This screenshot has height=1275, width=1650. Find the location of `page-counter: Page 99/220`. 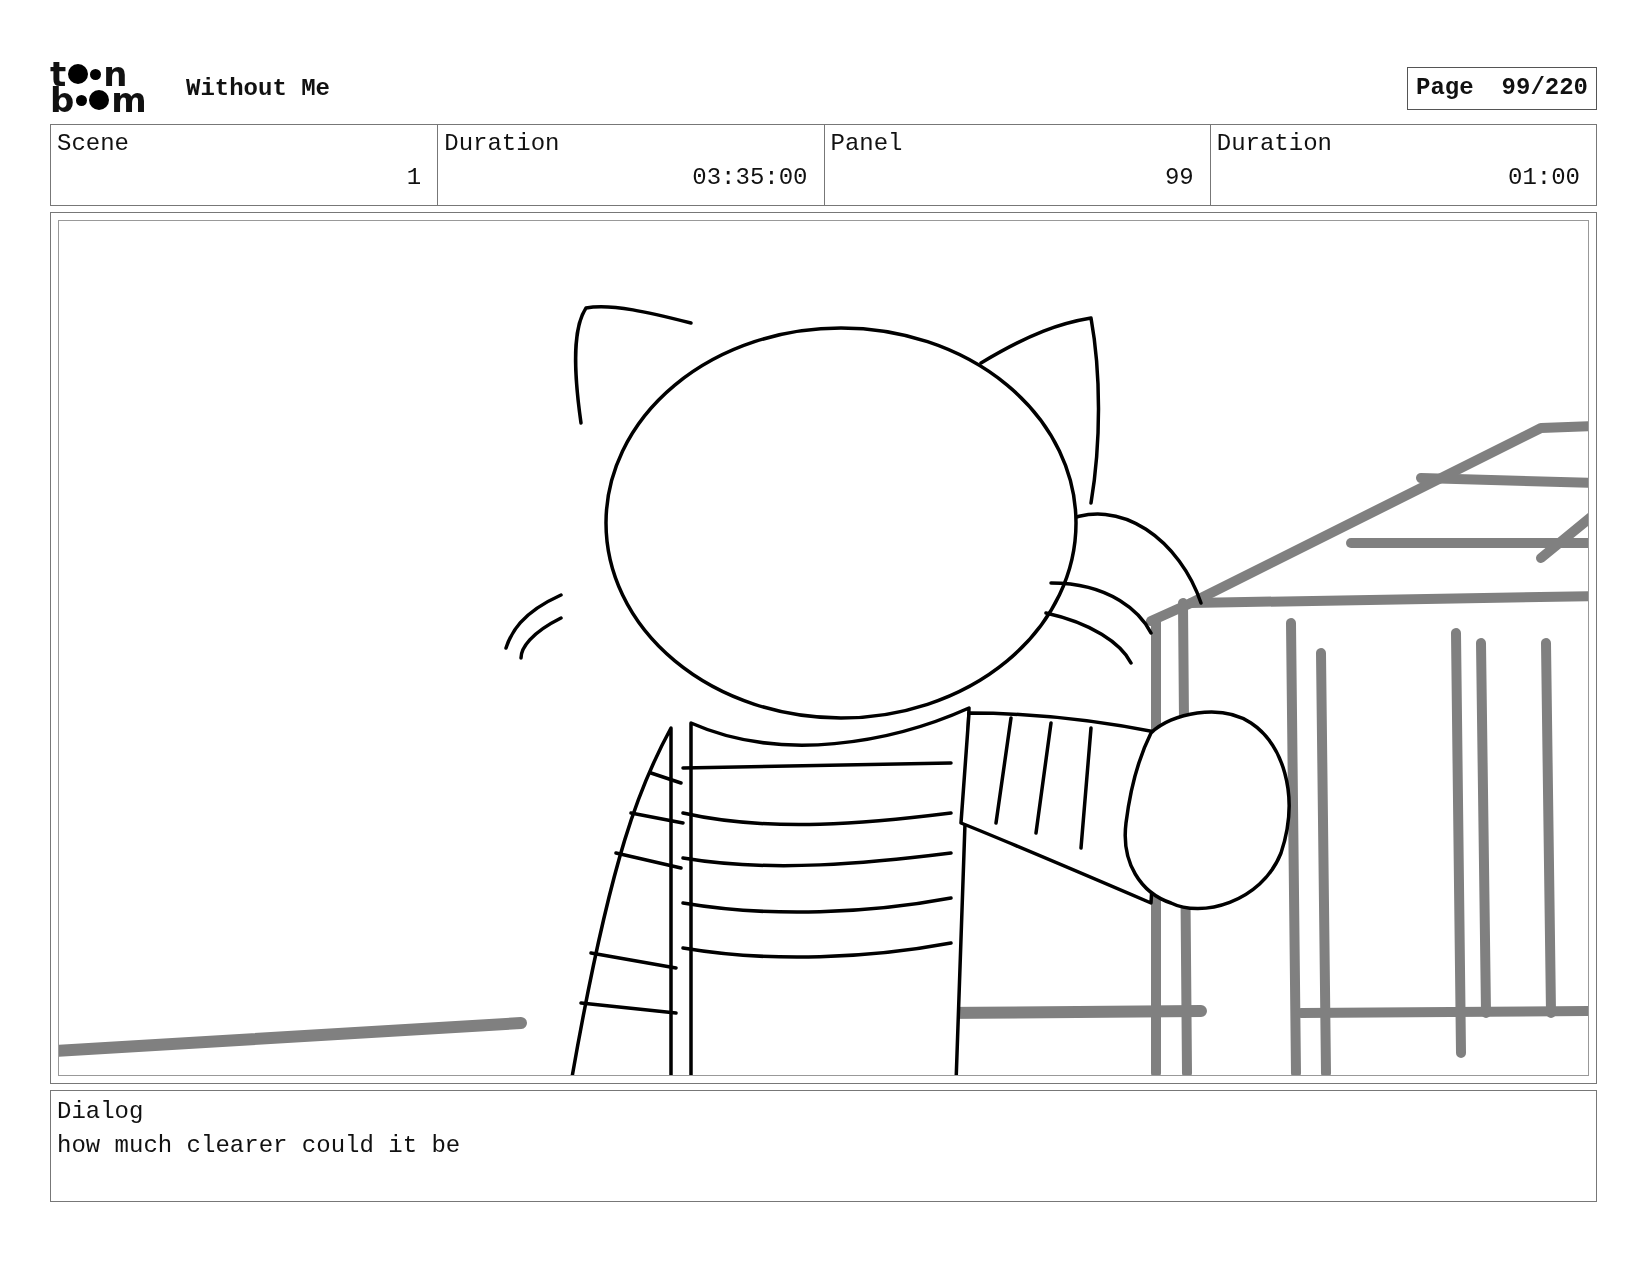

page-counter: Page 99/220 is located at coordinates (1502, 88).